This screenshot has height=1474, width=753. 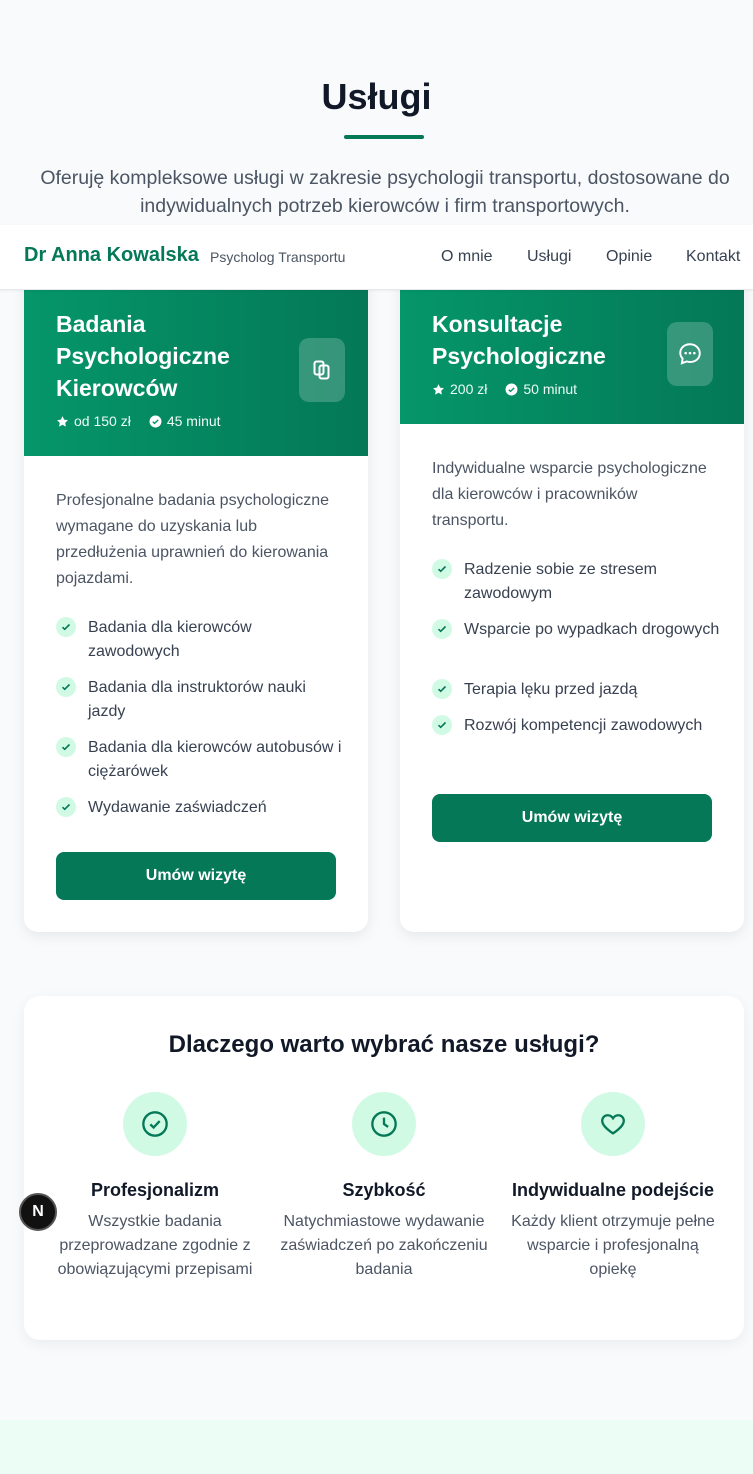 I want to click on feature-text: Radzenie sobie ze stresem zawodowym, so click(x=560, y=581).